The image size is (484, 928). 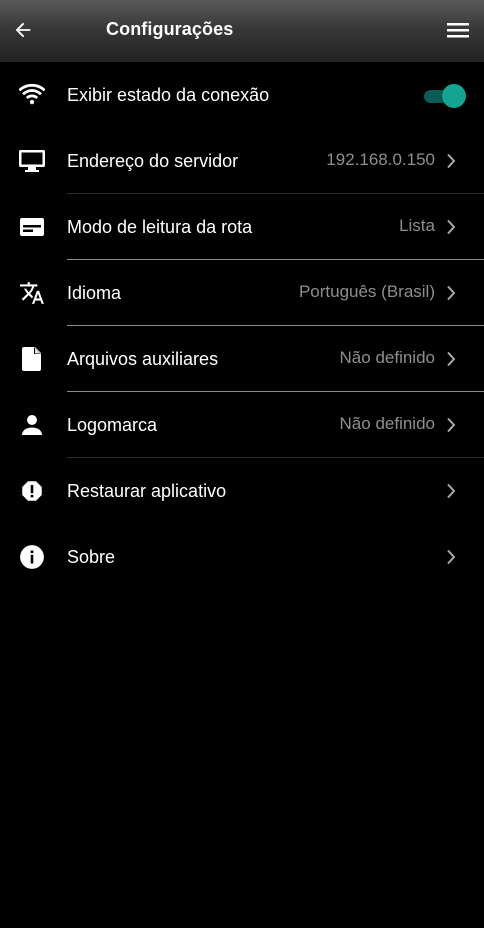 I want to click on connection-status-toggle, so click(x=443, y=96).